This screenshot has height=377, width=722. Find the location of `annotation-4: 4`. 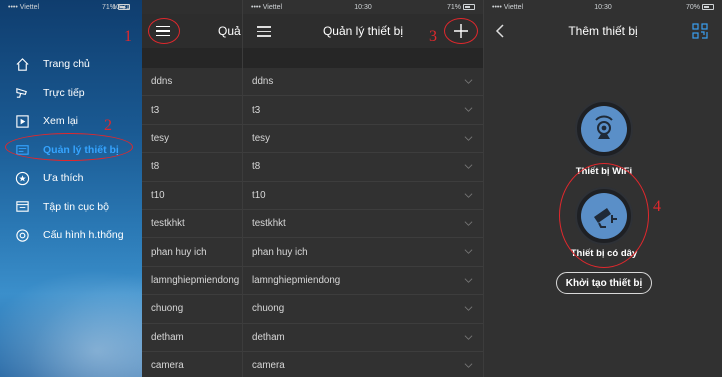

annotation-4: 4 is located at coordinates (657, 206).